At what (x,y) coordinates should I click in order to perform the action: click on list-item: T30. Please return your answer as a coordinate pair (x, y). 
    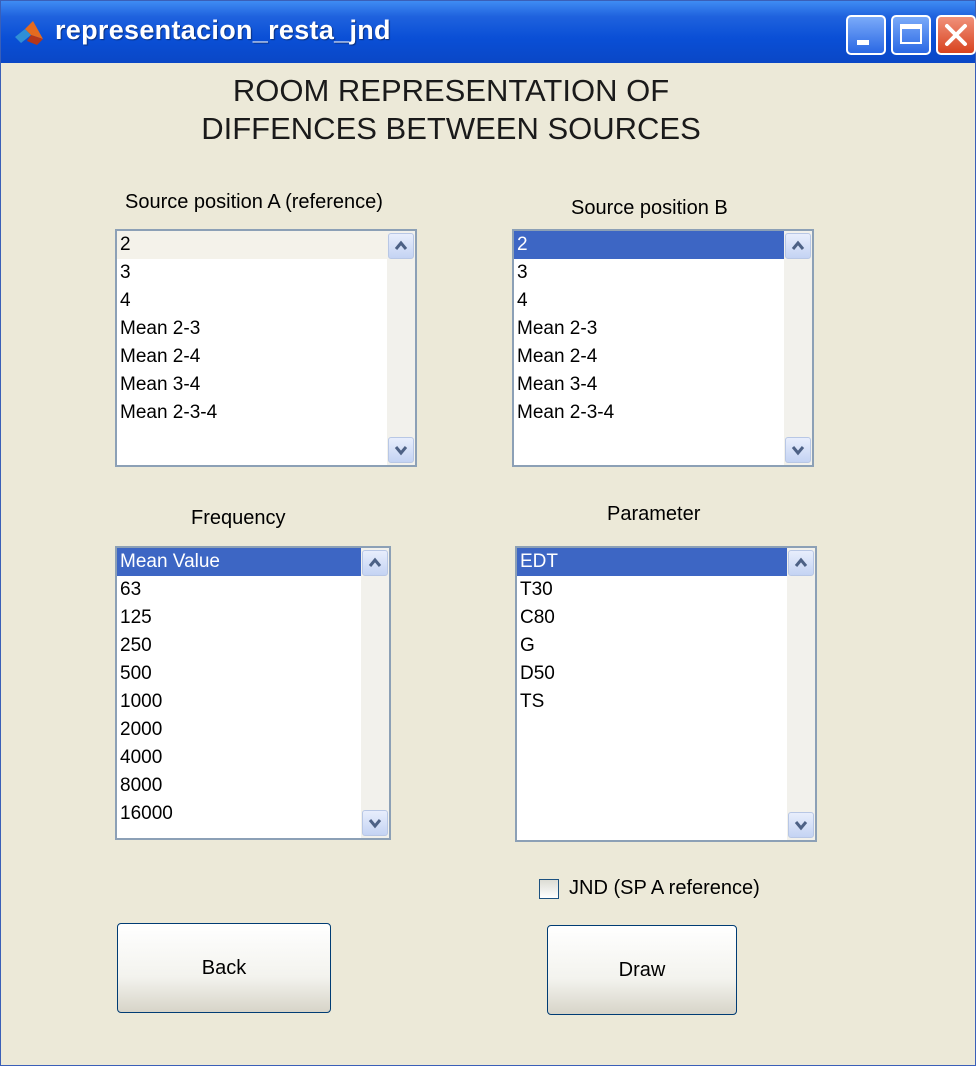
    Looking at the image, I should click on (666, 590).